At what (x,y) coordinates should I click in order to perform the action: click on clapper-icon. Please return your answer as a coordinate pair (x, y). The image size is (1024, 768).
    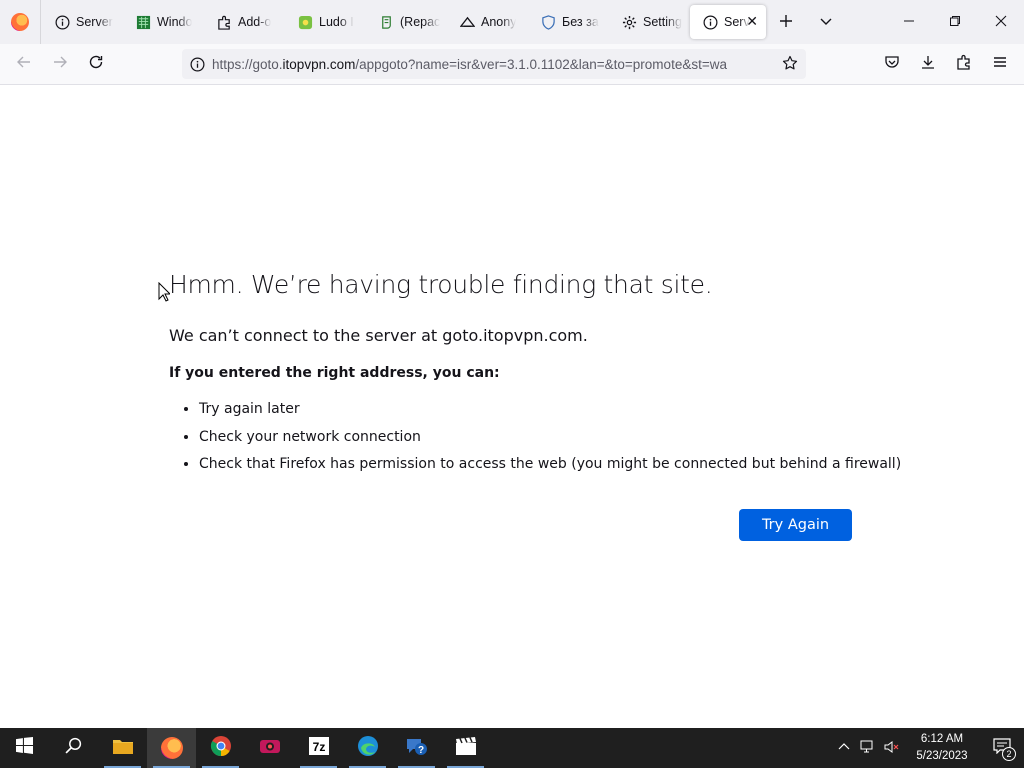
    Looking at the image, I should click on (466, 748).